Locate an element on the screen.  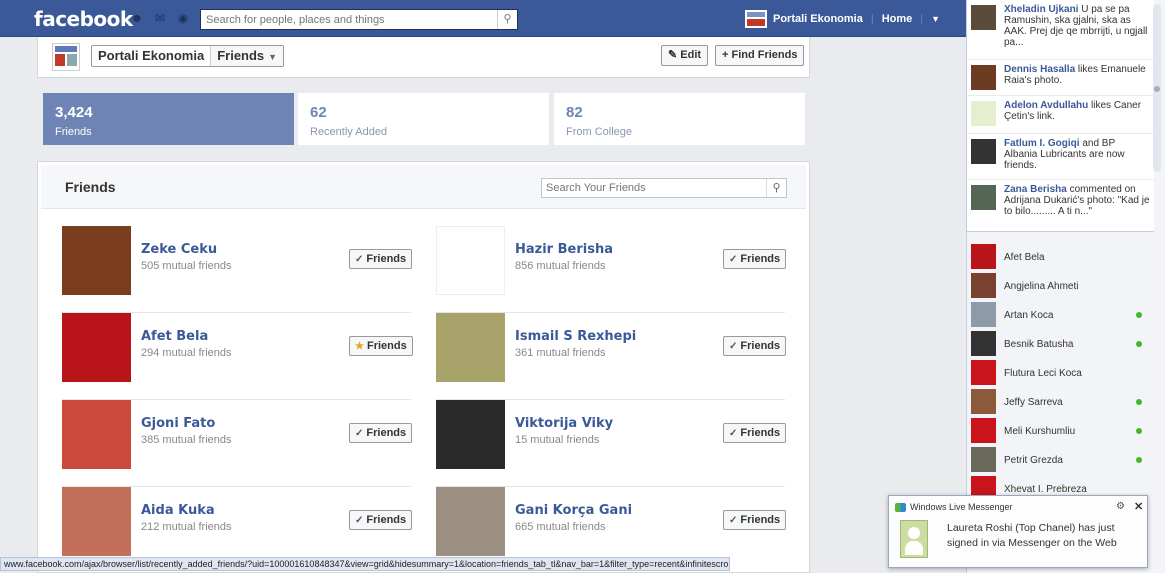
chat-contact: Meli Kurshumliu is located at coordinates (1060, 432).